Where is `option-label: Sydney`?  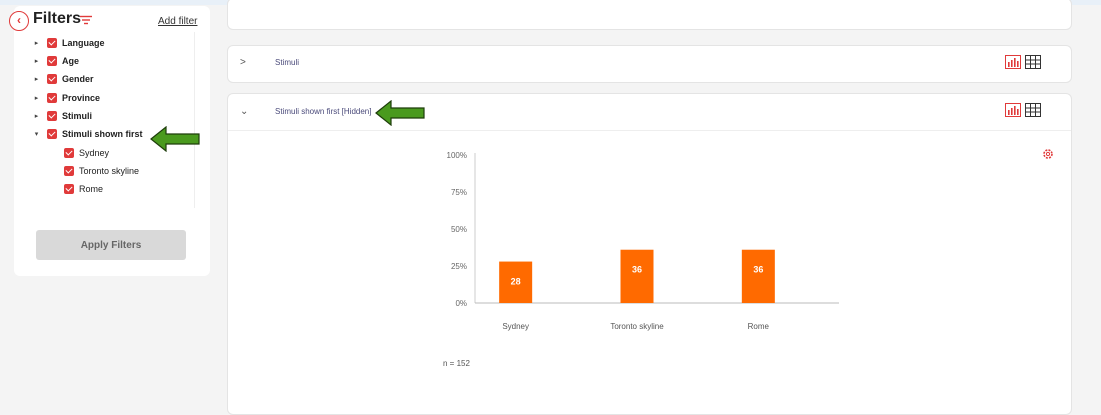 option-label: Sydney is located at coordinates (94, 153).